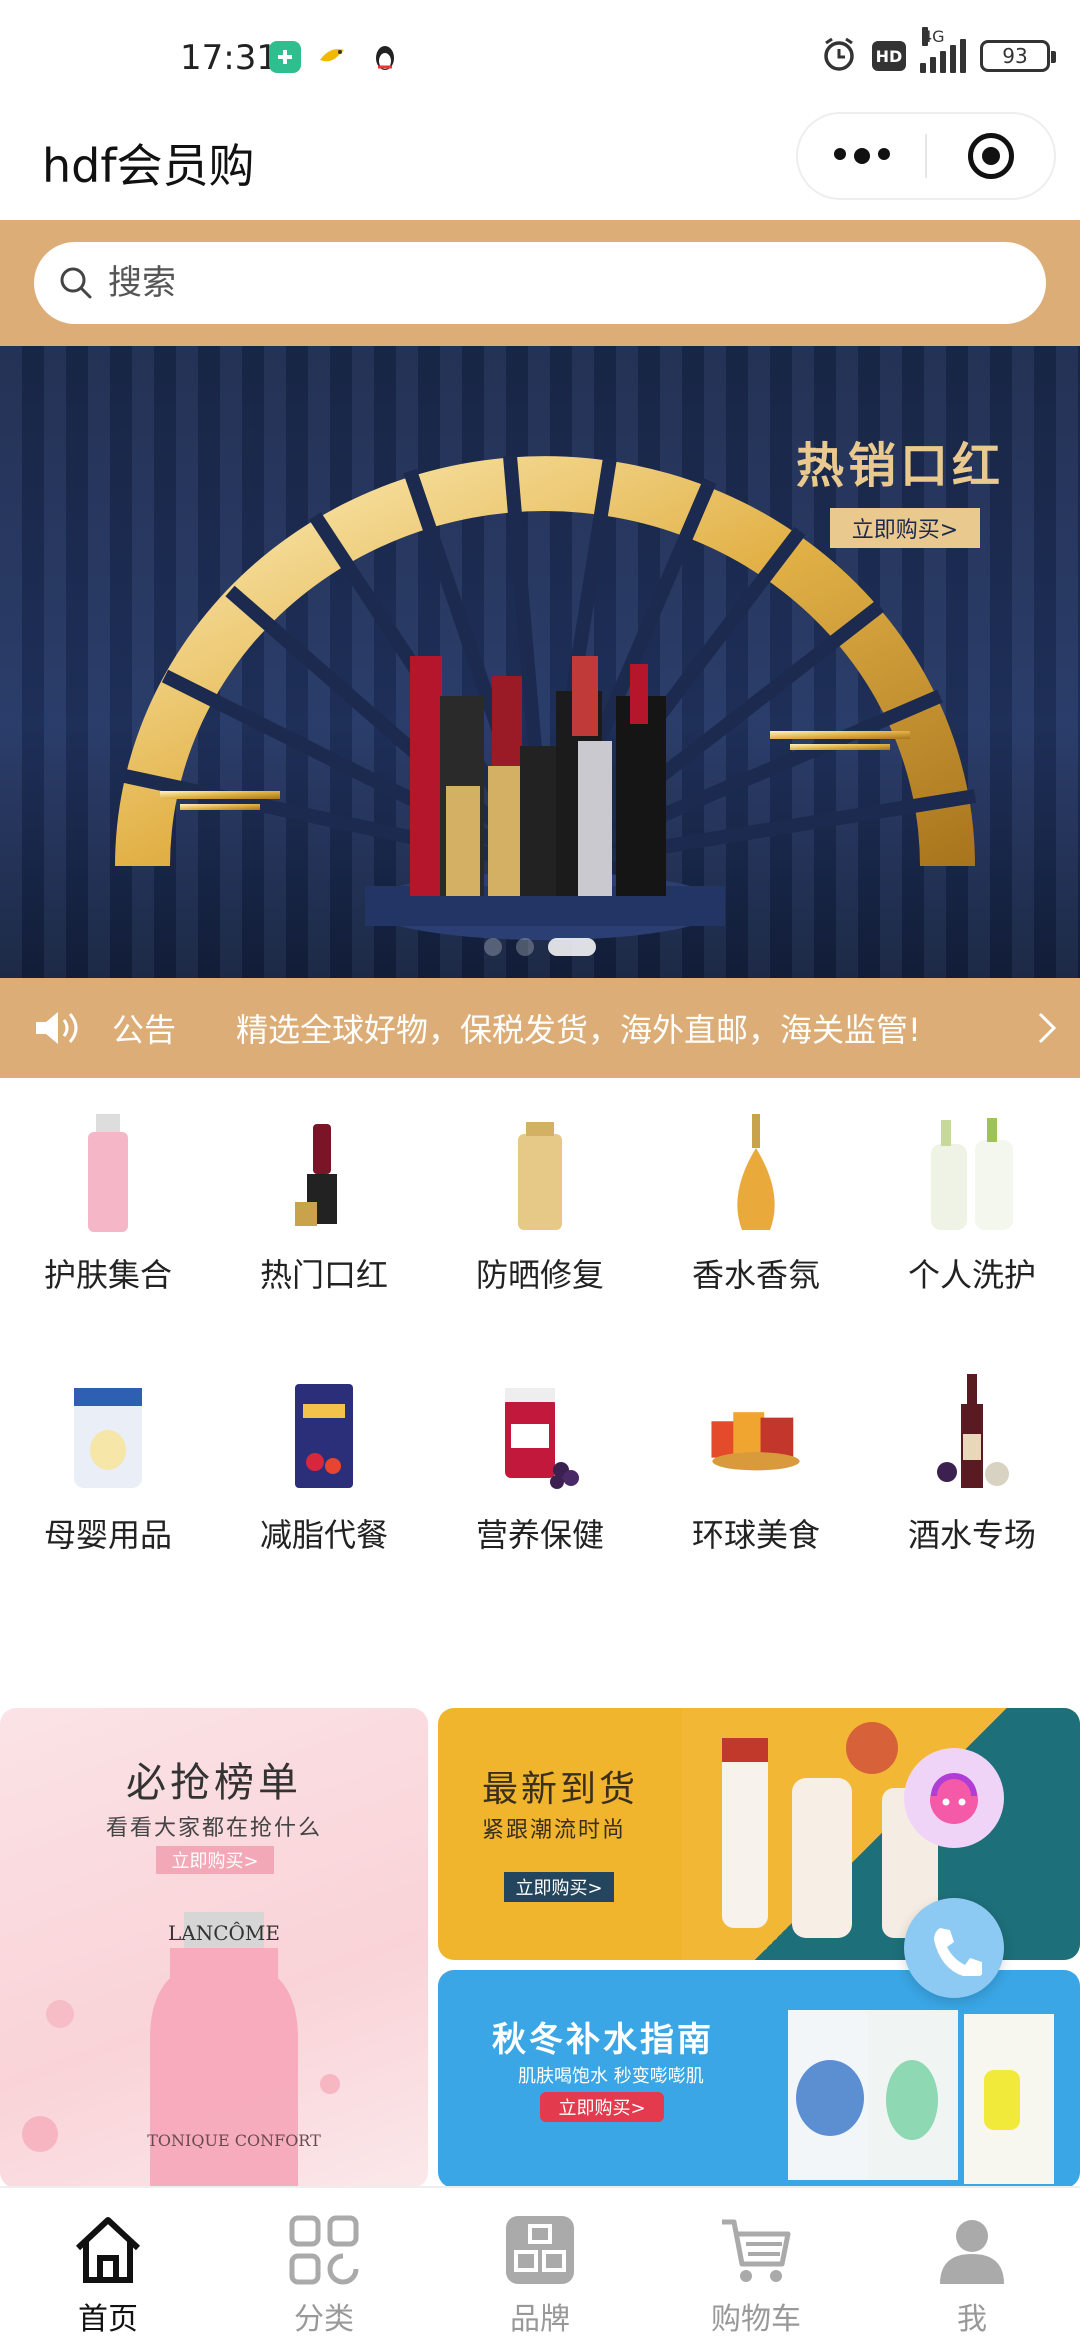  I want to click on network-label: 4G, so click(933, 36).